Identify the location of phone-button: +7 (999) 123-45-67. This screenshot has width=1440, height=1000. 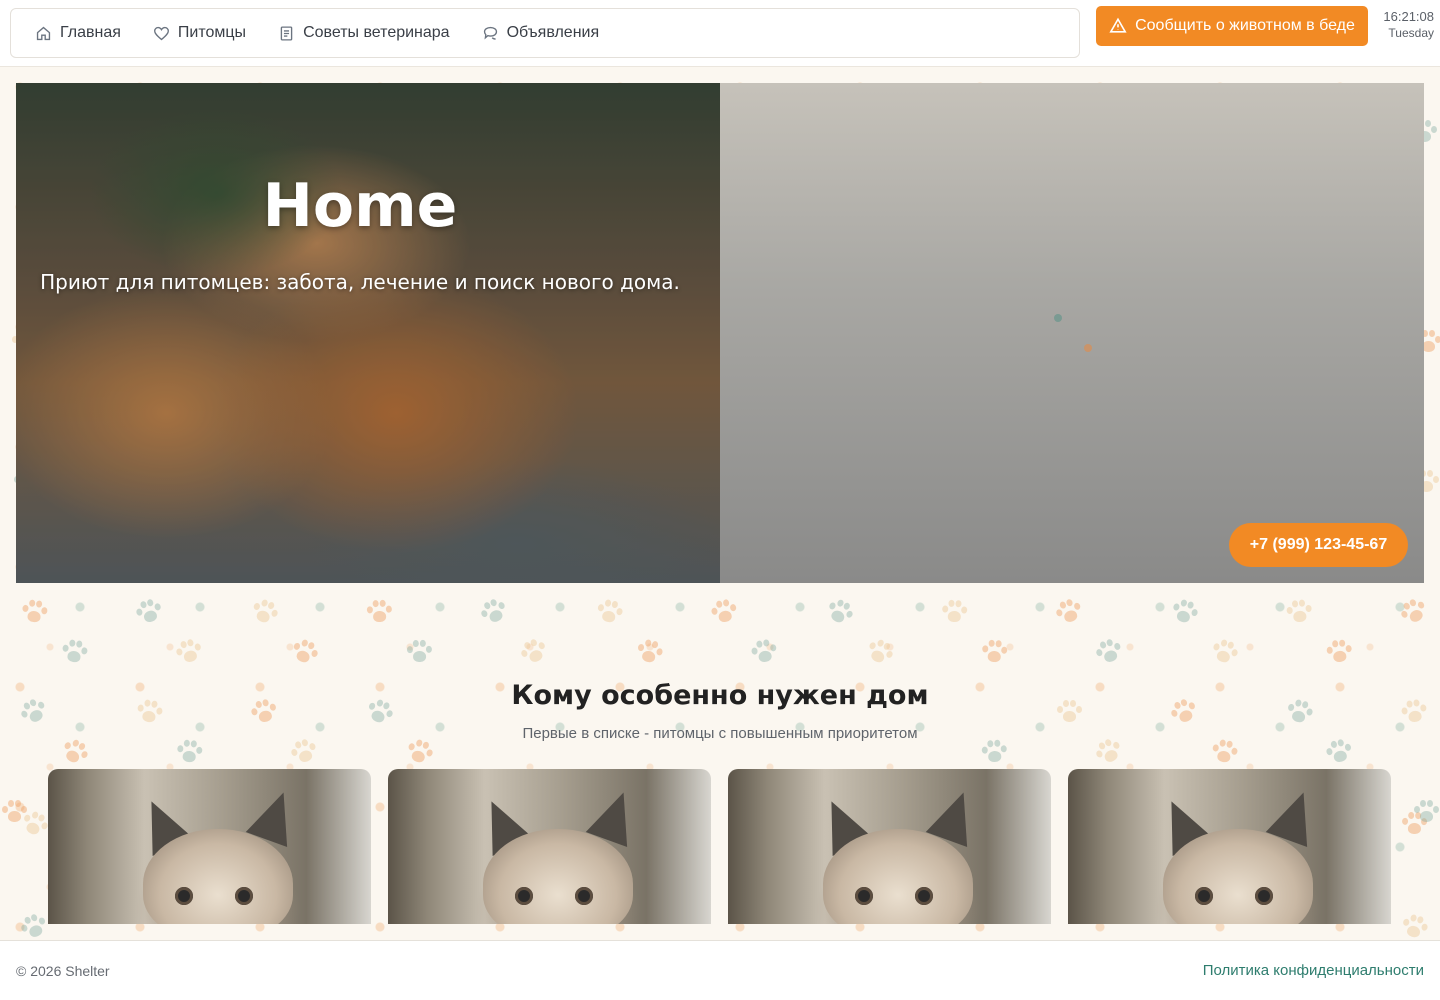
(1318, 545).